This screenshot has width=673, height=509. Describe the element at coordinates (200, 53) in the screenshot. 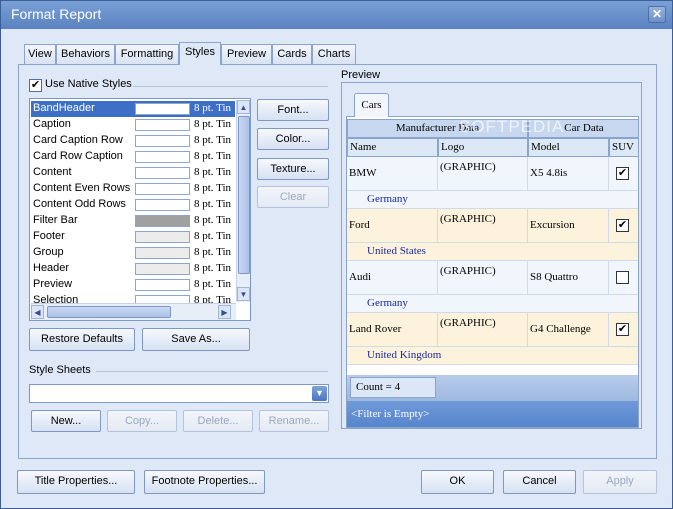

I see `tab-styles: Styles` at that location.